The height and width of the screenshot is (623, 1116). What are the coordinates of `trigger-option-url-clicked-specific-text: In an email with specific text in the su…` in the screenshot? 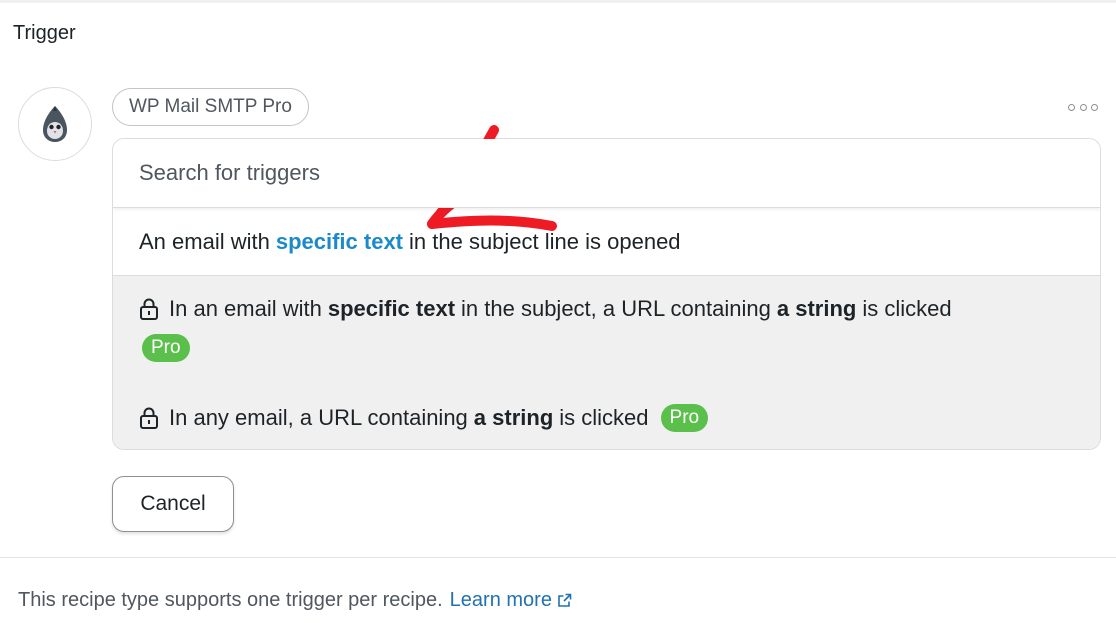 It's located at (597, 319).